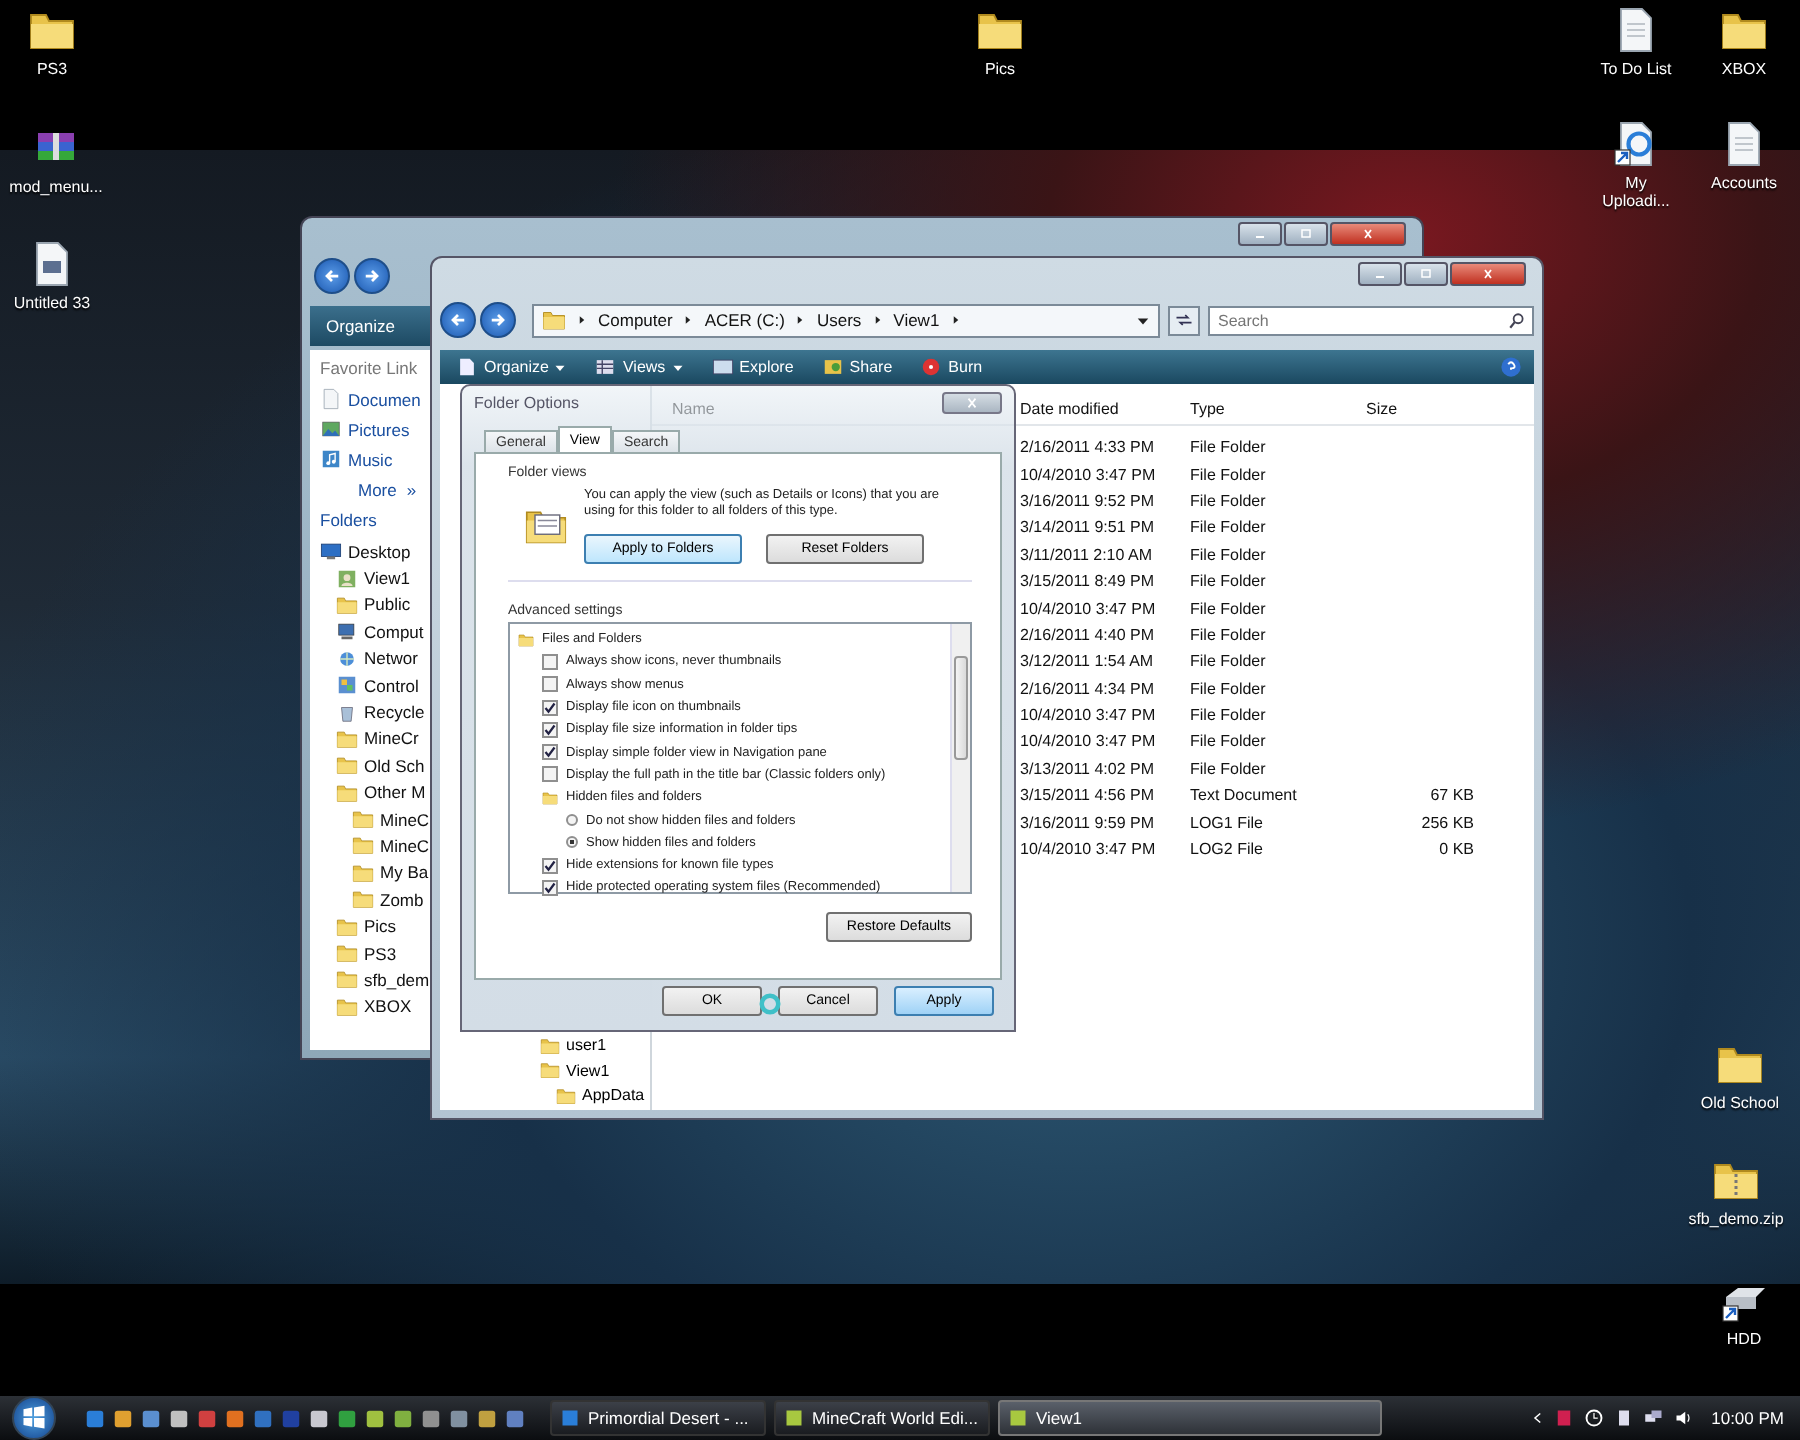  What do you see at coordinates (384, 953) in the screenshot?
I see `tree-item: PS3` at bounding box center [384, 953].